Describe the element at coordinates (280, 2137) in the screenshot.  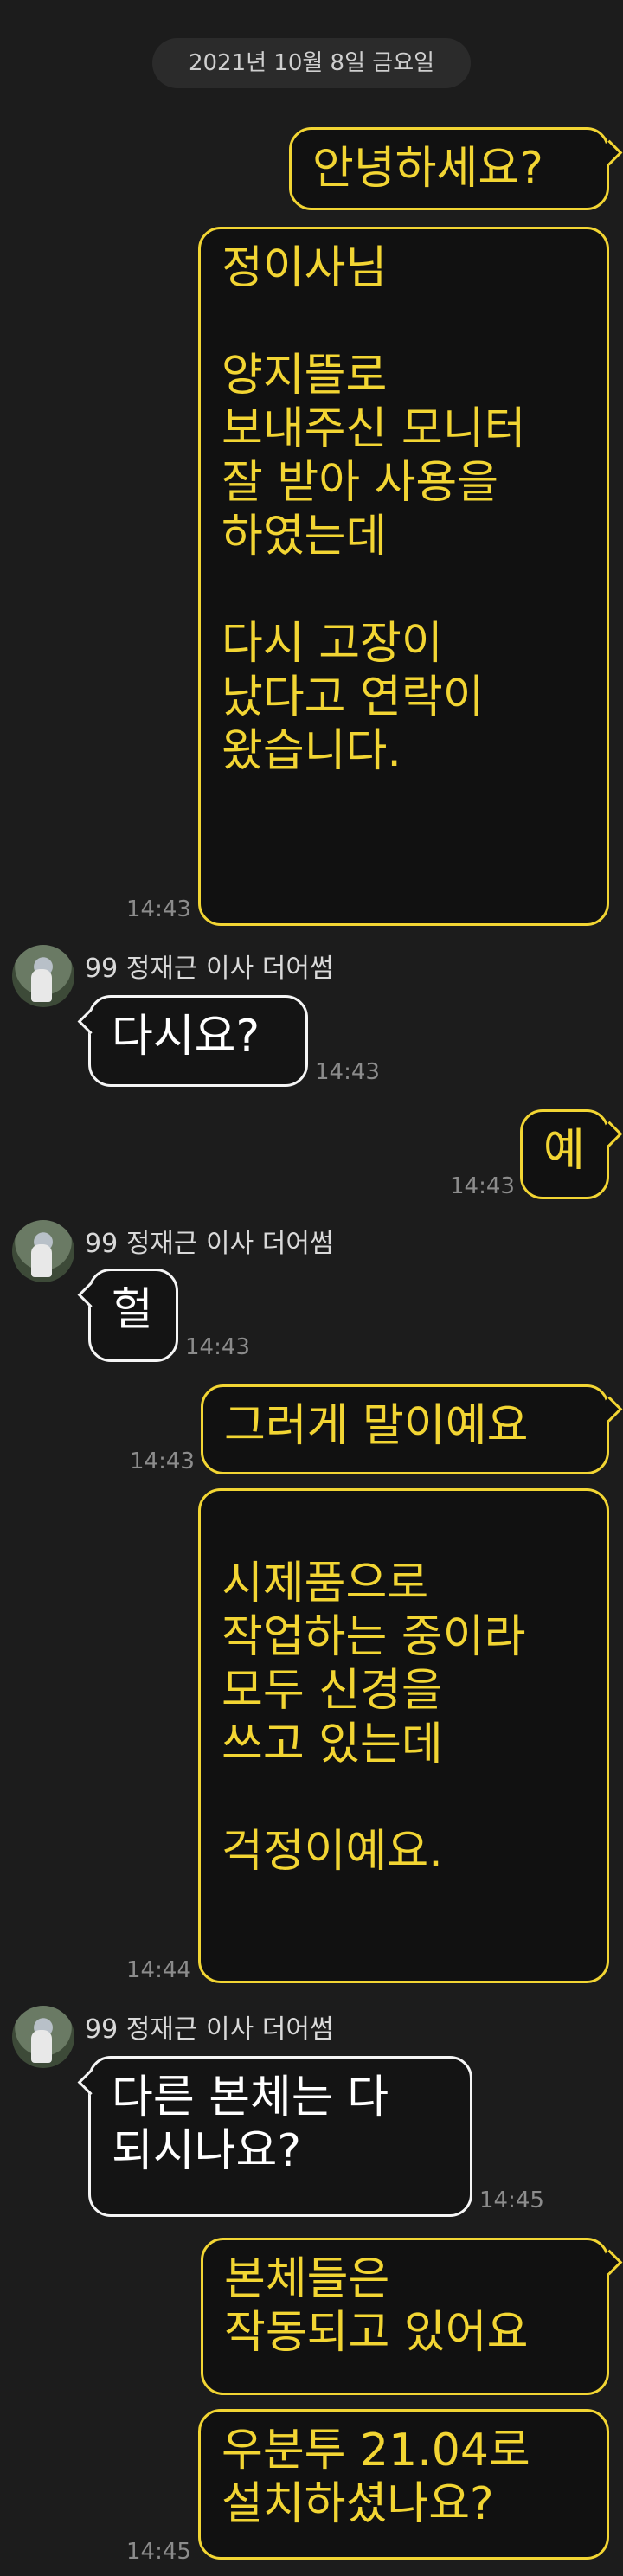
I see `message-bubble-theirs: 다른 본체는 다 되시나요?` at that location.